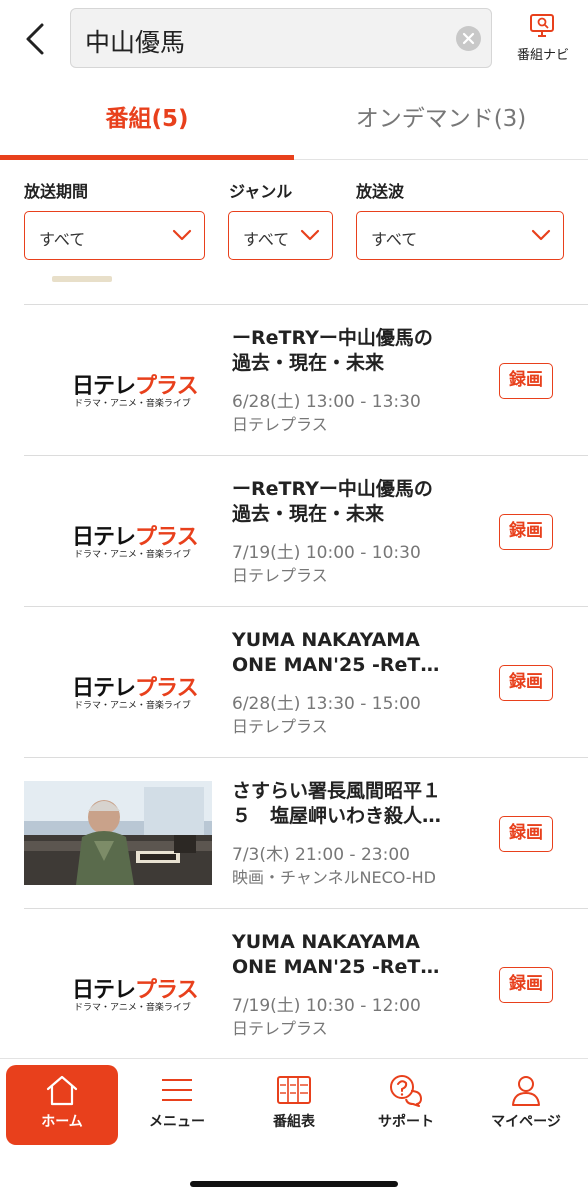 The image size is (588, 1200). Describe the element at coordinates (294, 1105) in the screenshot. I see `nav-program-guide: 番組表` at that location.